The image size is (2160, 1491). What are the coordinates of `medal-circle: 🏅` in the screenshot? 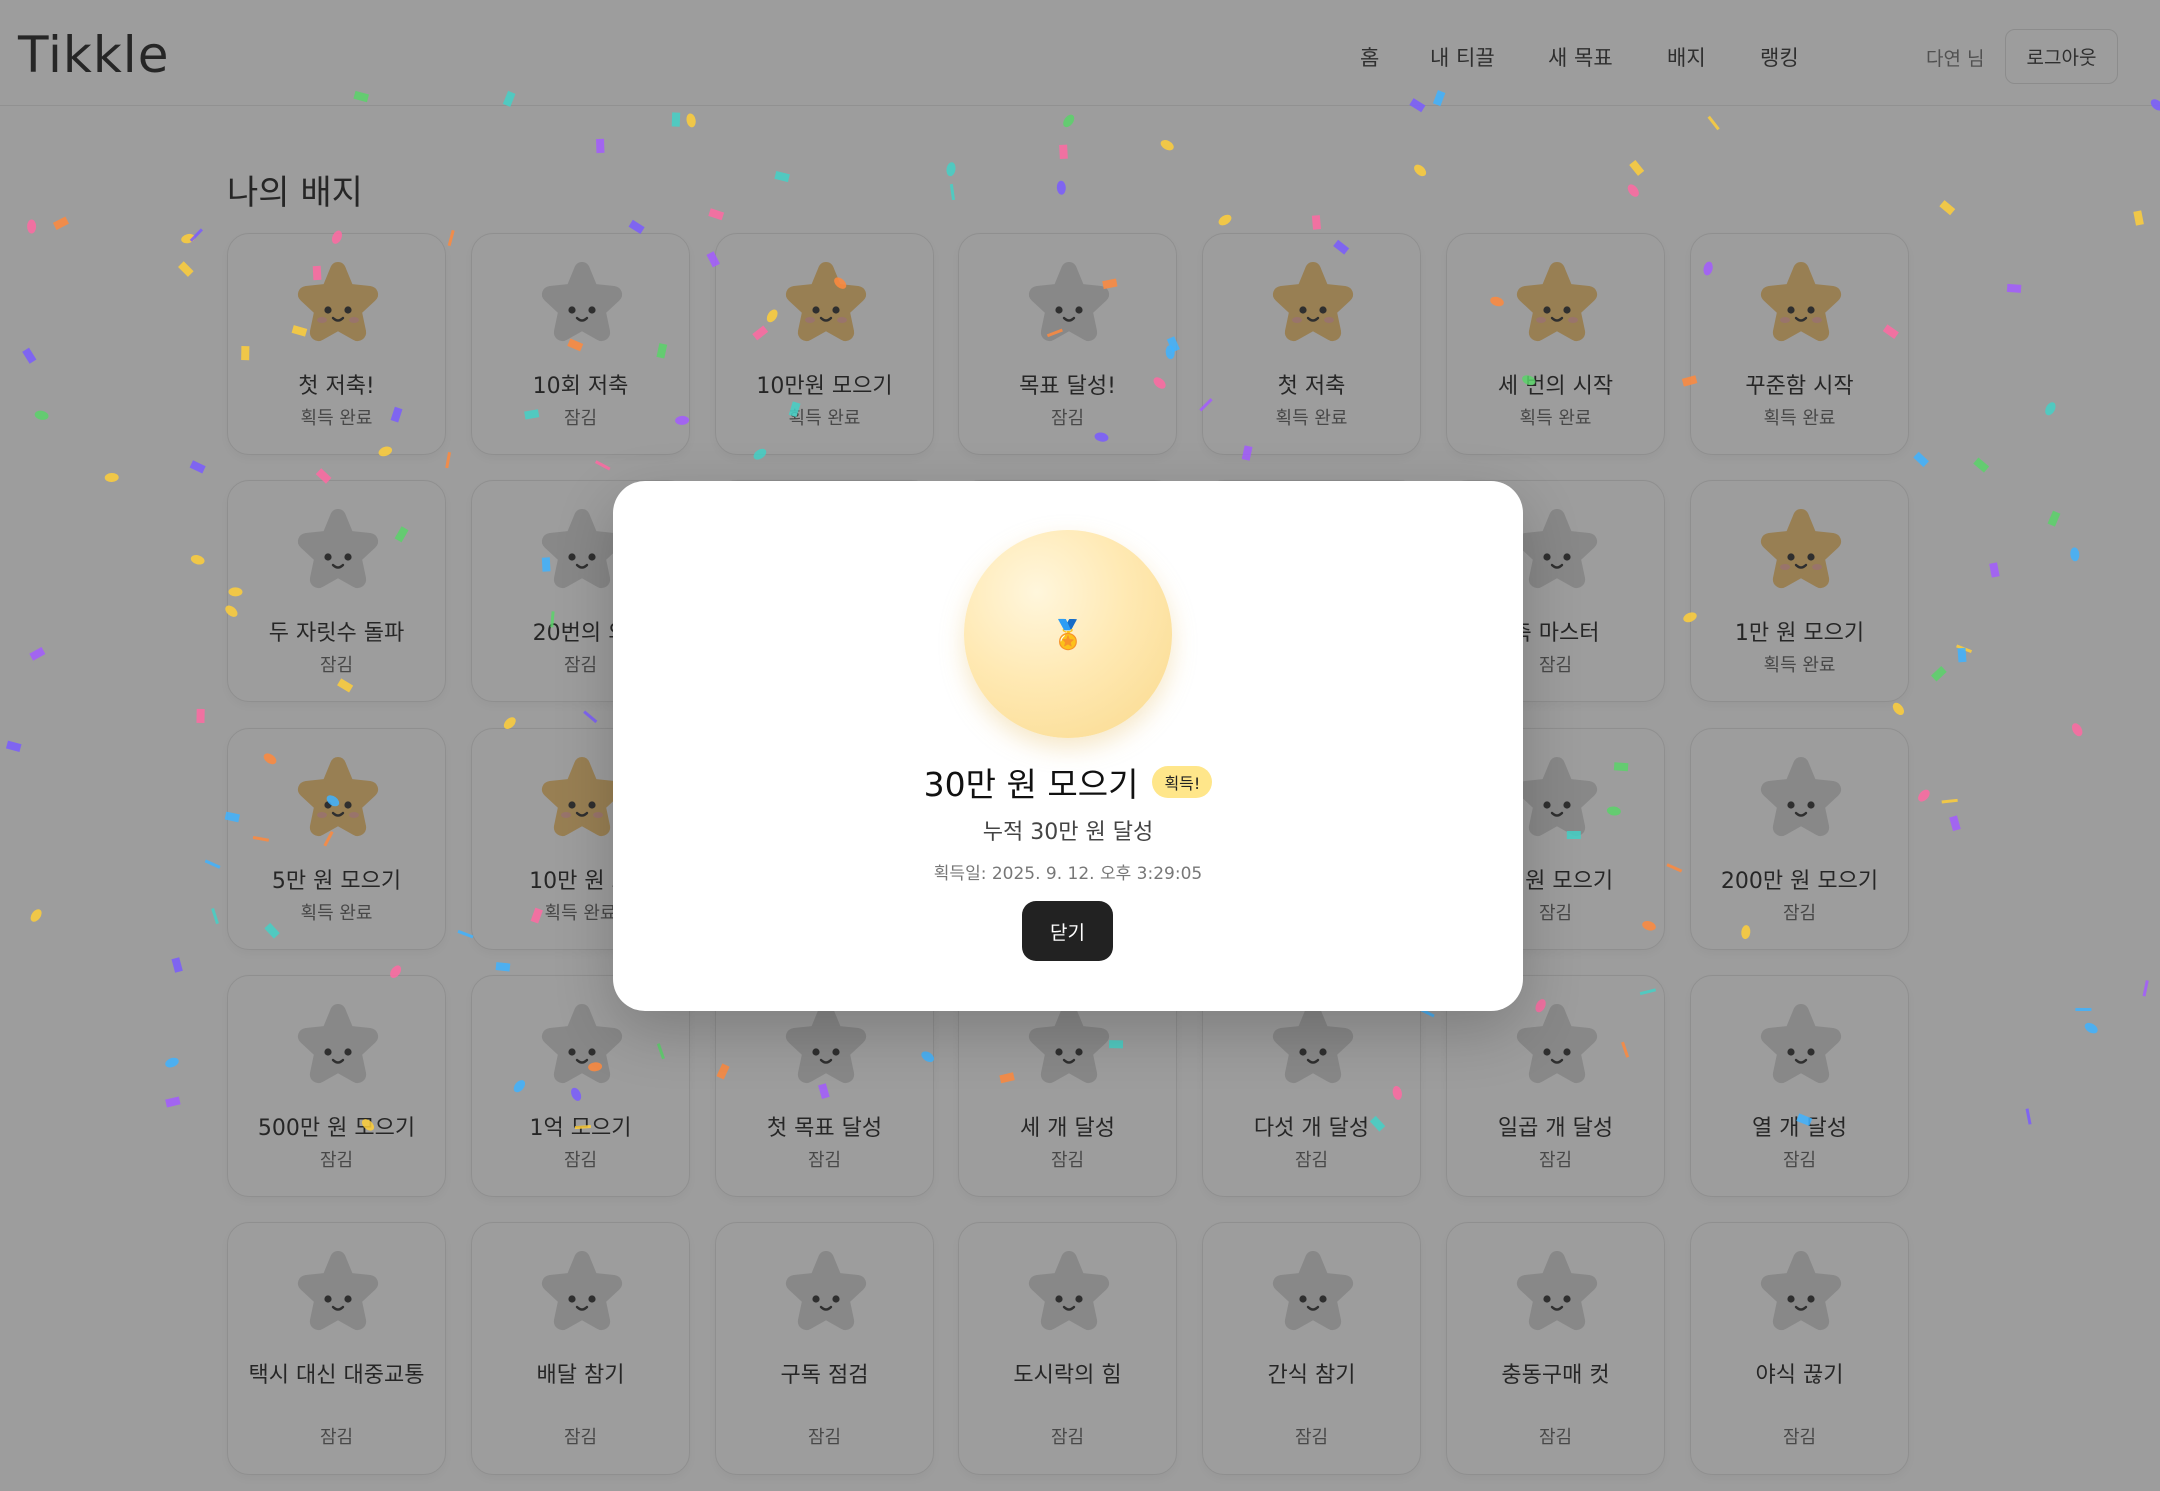 It's located at (1068, 634).